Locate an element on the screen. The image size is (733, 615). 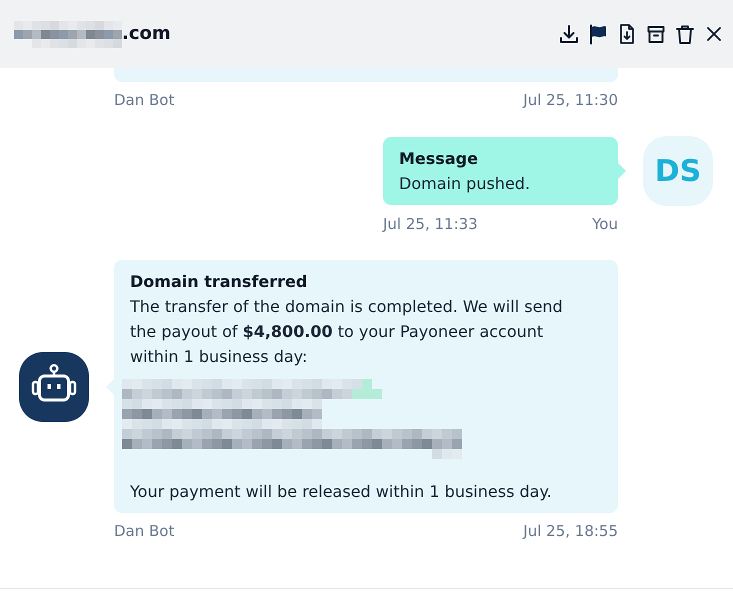
message-text: The transfer of the domain is completed. We will send the payout of $4,800.00 to your Payoneer account within 1 business day: is located at coordinates (347, 332).